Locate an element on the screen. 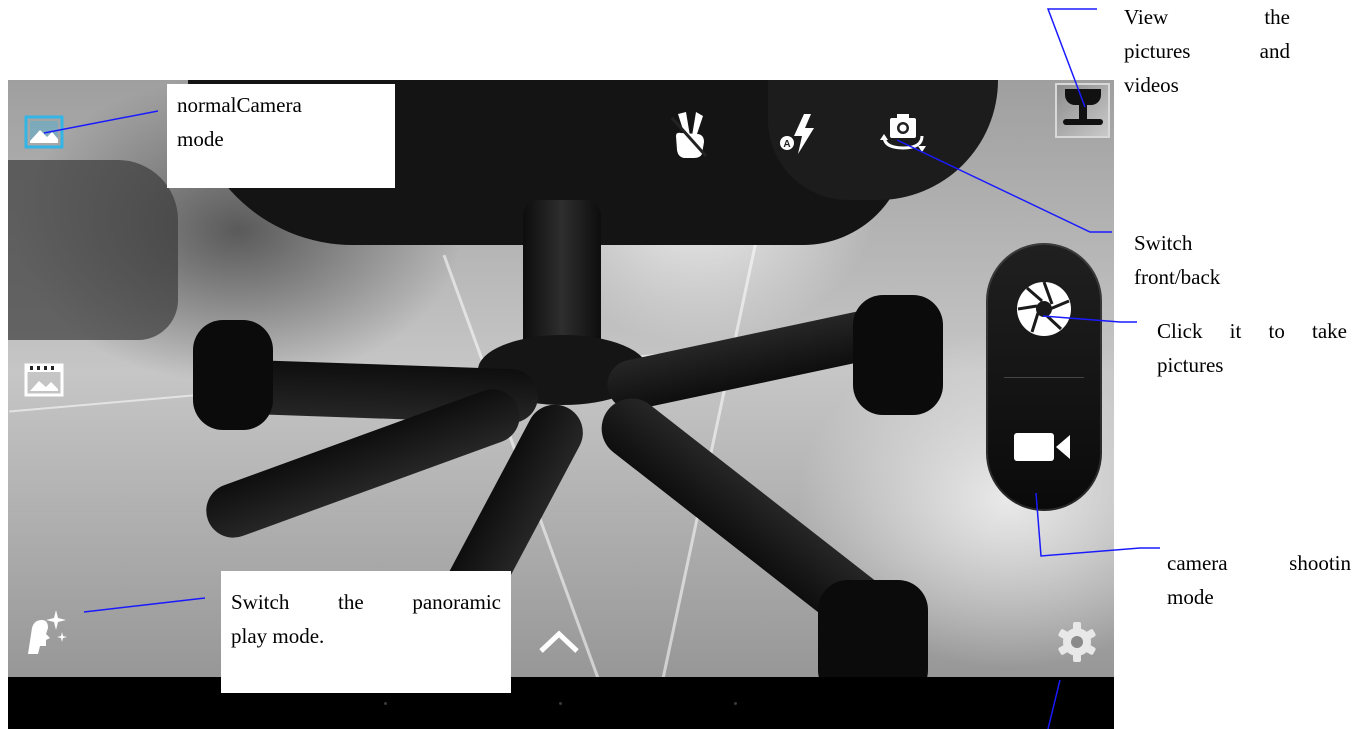  capture-panel is located at coordinates (1044, 377).